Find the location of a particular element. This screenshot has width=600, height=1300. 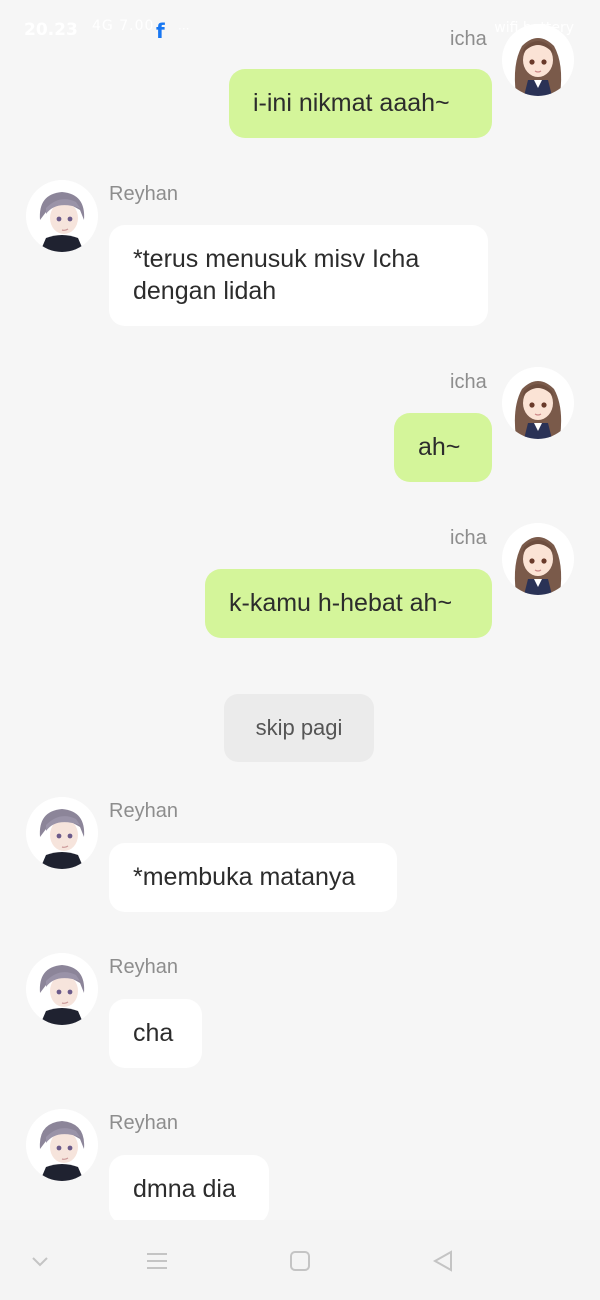

message-bubble: k-kamu h-hebat ah~ is located at coordinates (348, 603).